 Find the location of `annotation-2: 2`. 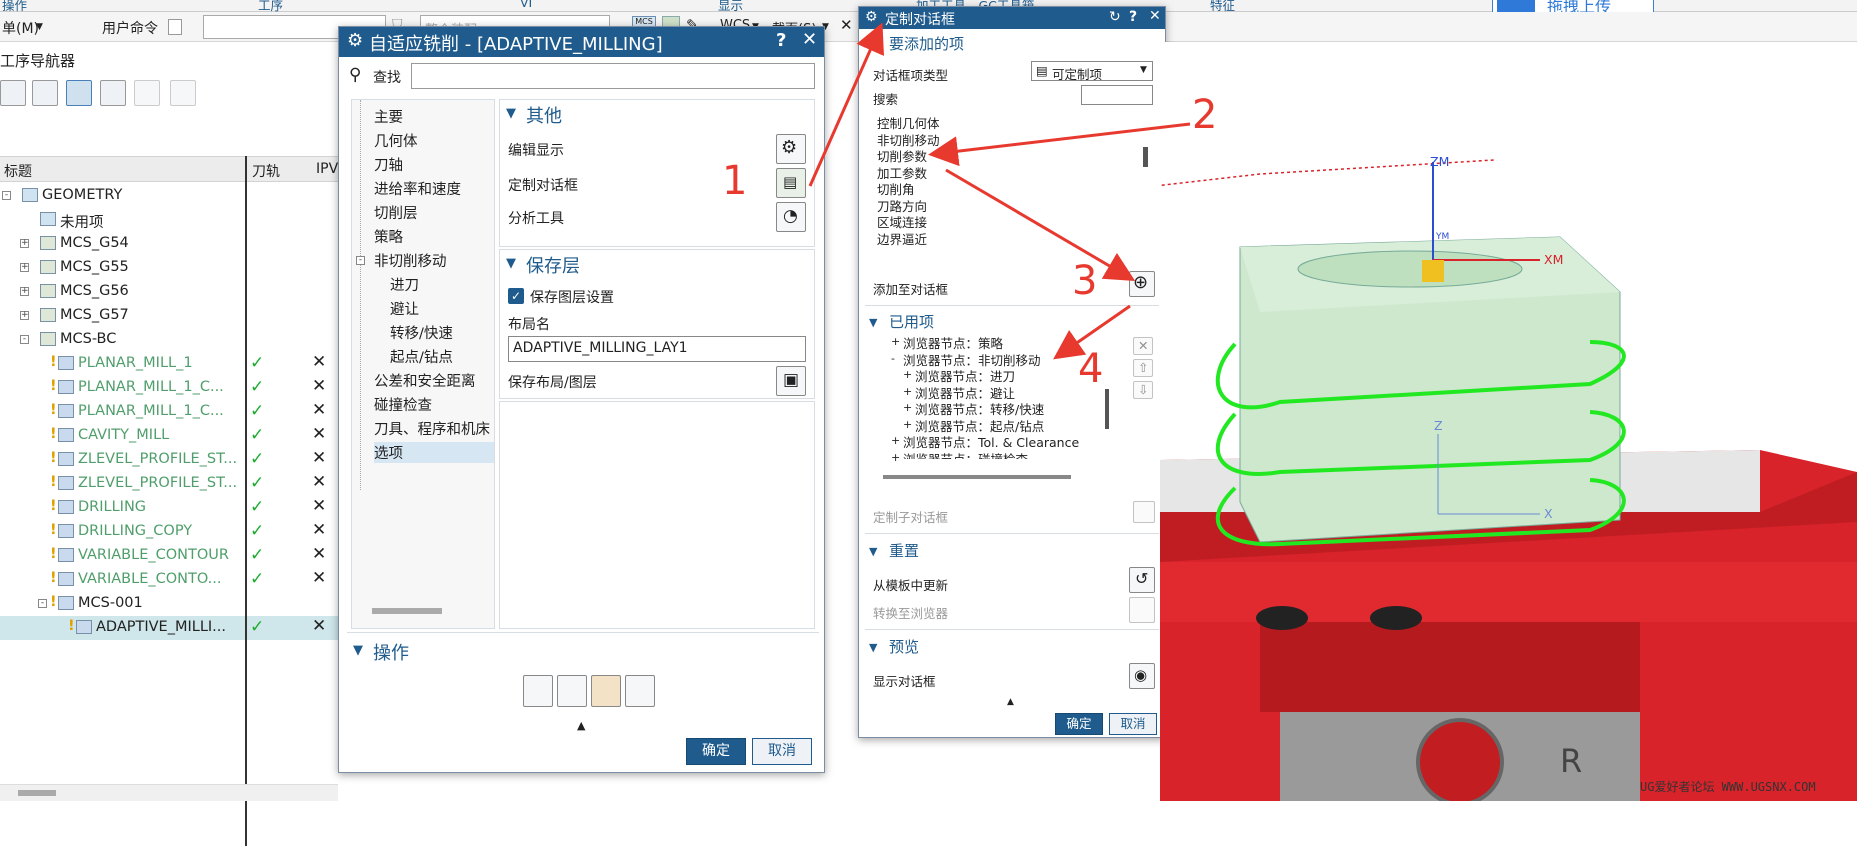

annotation-2: 2 is located at coordinates (1205, 115).